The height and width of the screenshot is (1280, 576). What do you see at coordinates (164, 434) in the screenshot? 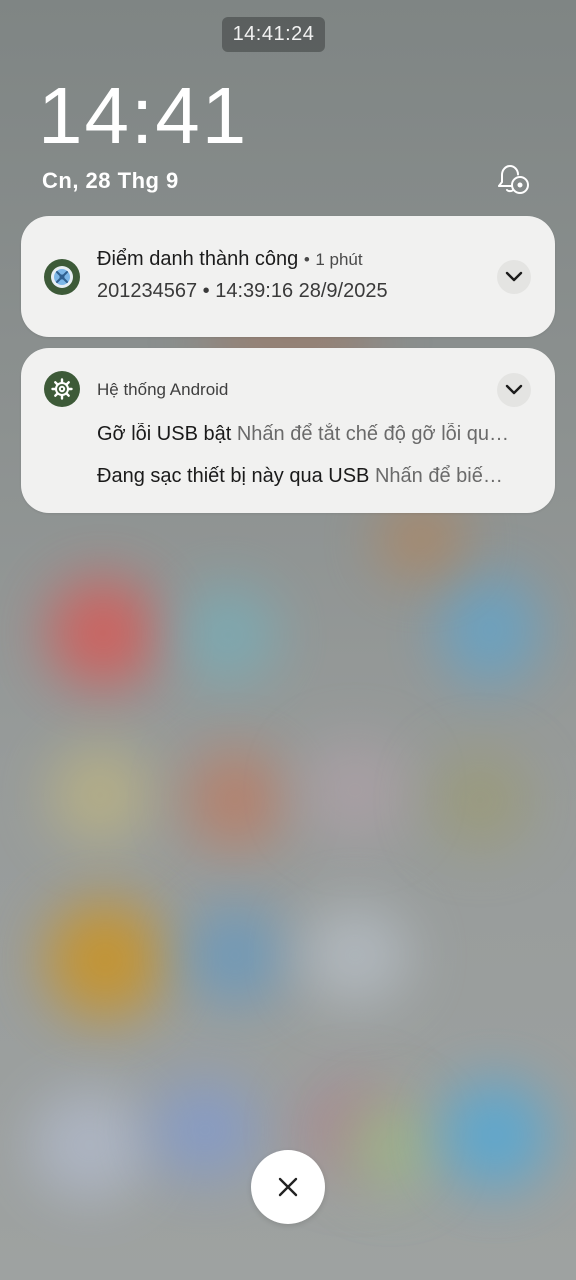
I see `item-title: Gỡ lỗi USB bật` at bounding box center [164, 434].